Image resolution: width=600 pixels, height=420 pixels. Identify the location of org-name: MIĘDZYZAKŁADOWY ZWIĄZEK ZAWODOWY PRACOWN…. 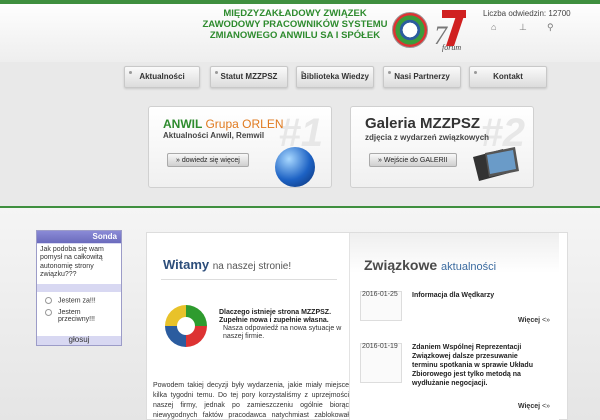
(295, 24).